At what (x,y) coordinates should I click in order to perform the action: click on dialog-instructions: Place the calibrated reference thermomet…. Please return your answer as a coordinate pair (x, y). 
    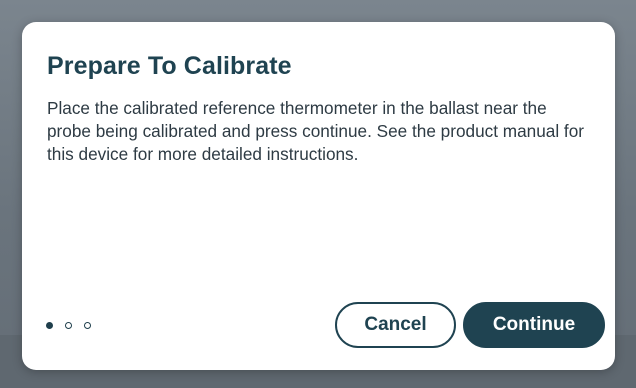
    Looking at the image, I should click on (315, 131).